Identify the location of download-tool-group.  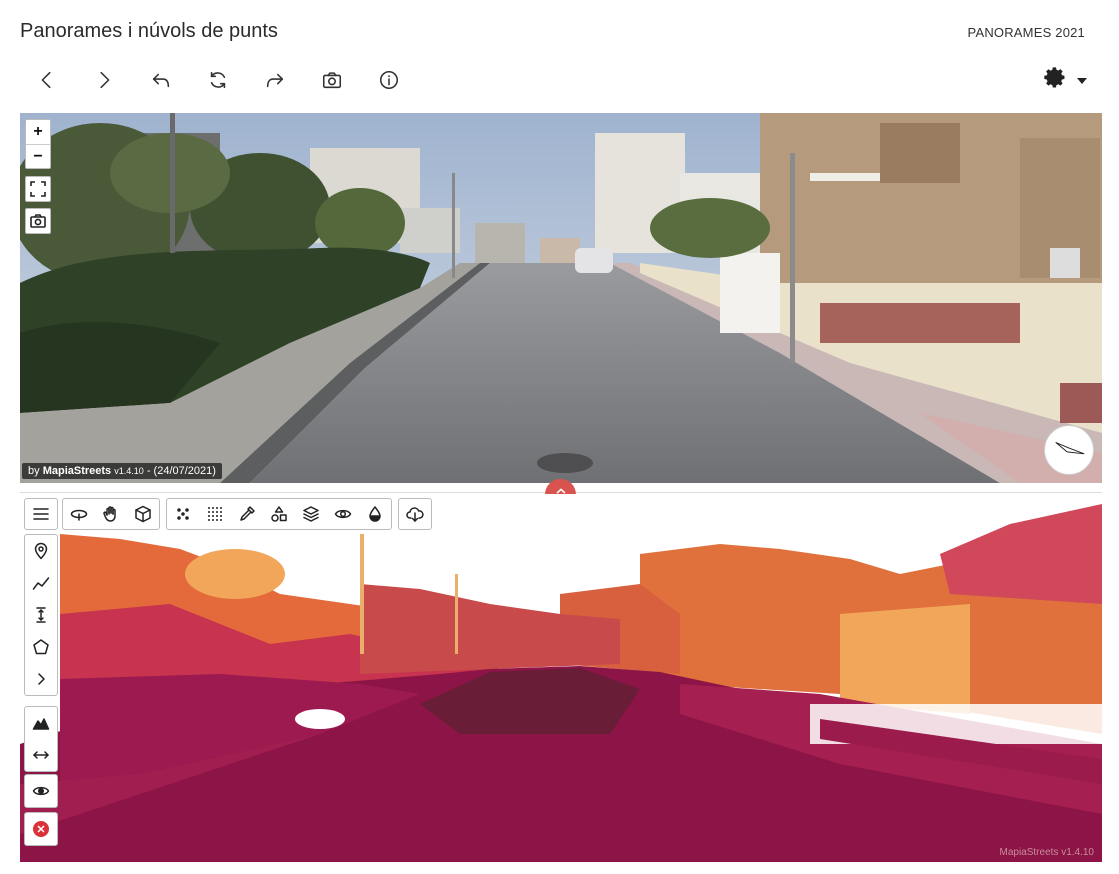
(415, 514).